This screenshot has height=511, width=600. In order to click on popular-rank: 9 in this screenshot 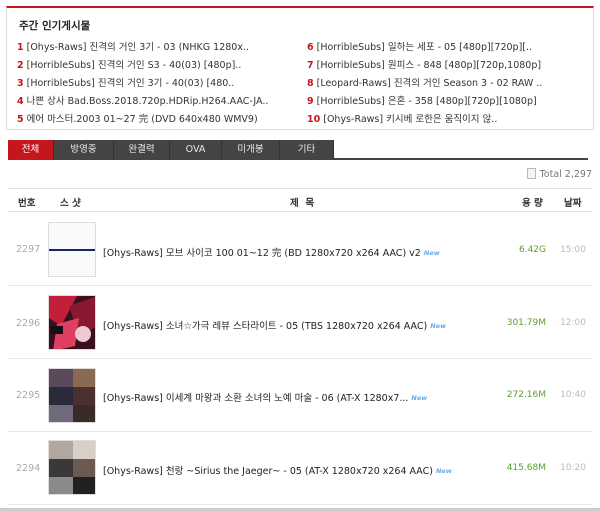, I will do `click(310, 101)`.